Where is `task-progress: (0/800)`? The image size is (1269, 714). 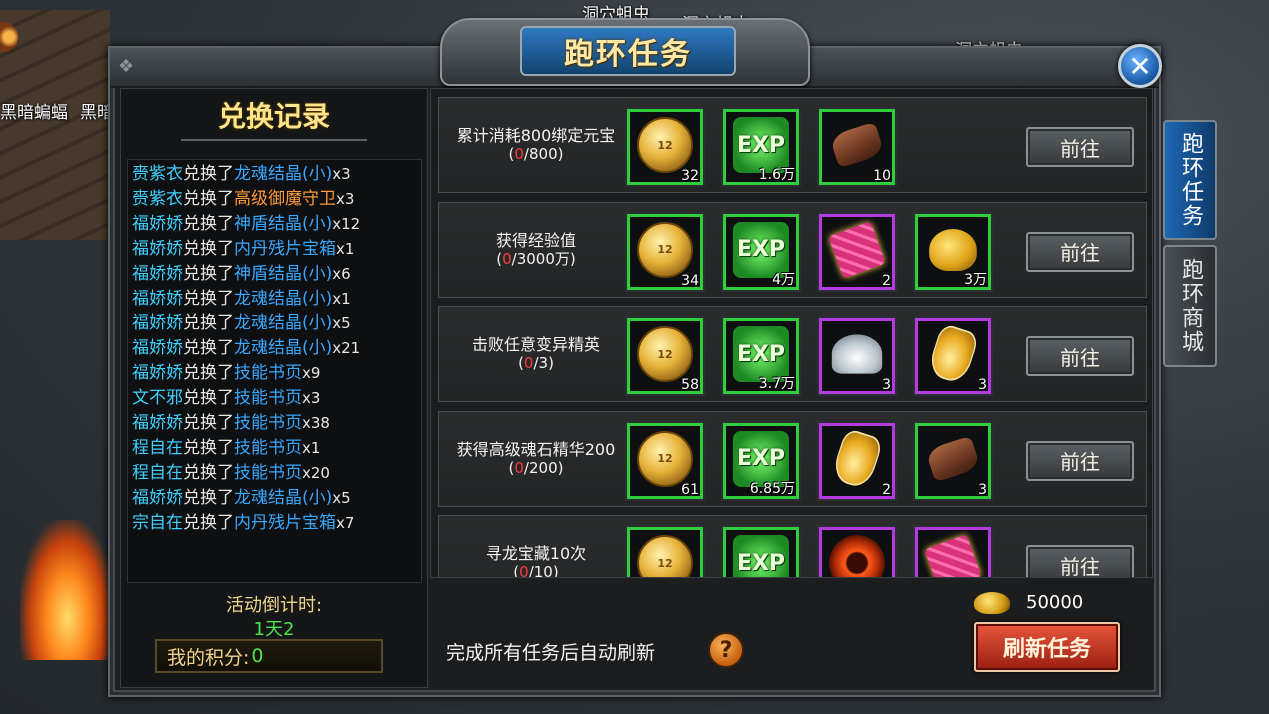
task-progress: (0/800) is located at coordinates (536, 154).